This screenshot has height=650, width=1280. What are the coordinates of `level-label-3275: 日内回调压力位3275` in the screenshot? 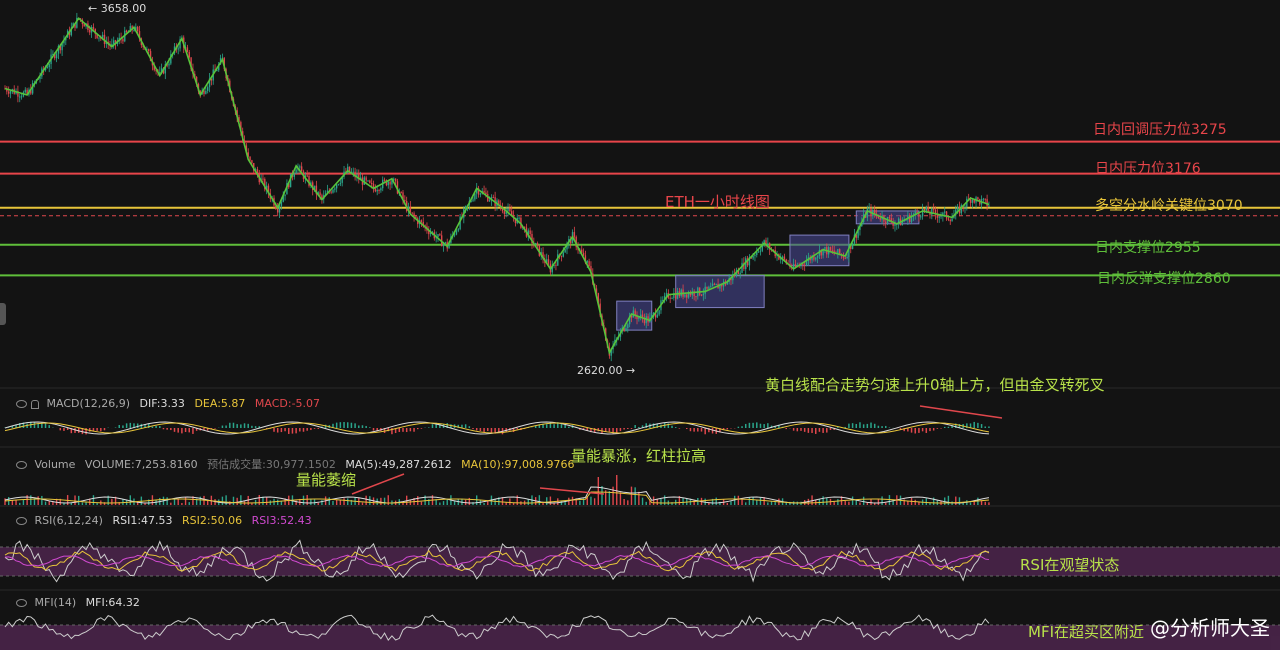 It's located at (1160, 130).